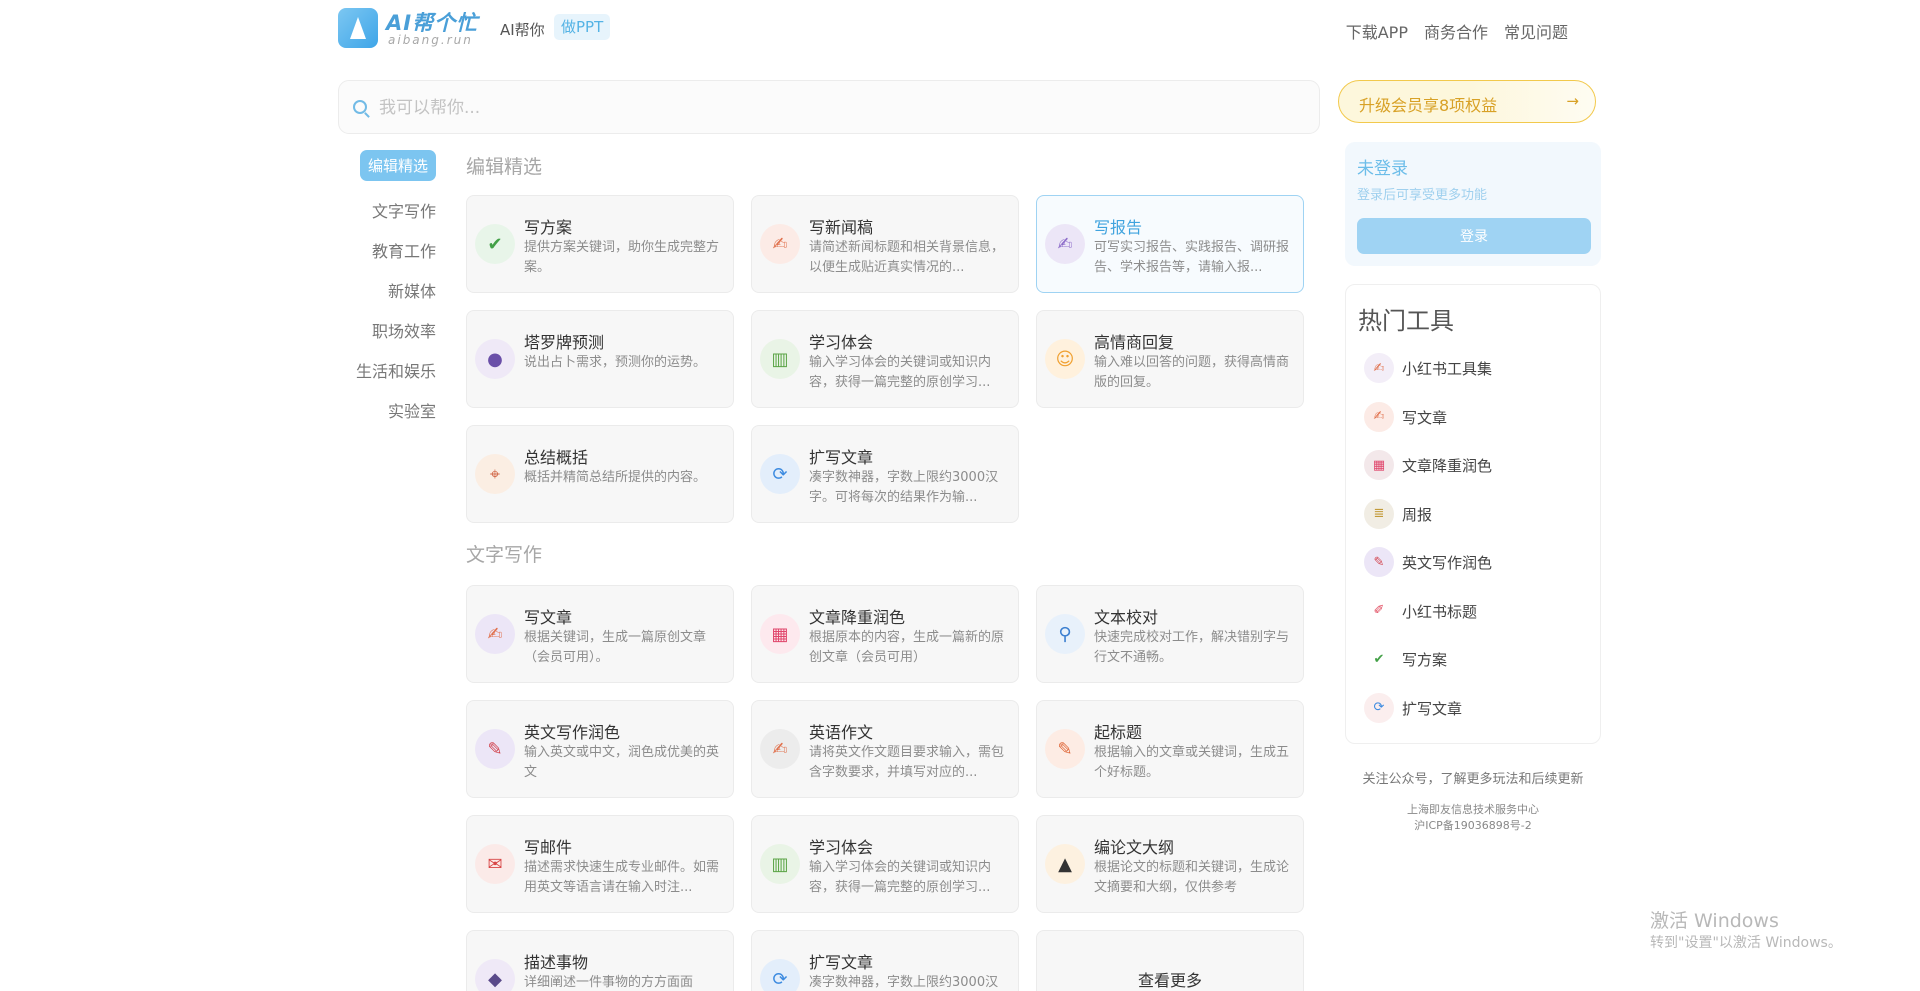  I want to click on tool-card-title: 高情商回复, so click(1134, 342).